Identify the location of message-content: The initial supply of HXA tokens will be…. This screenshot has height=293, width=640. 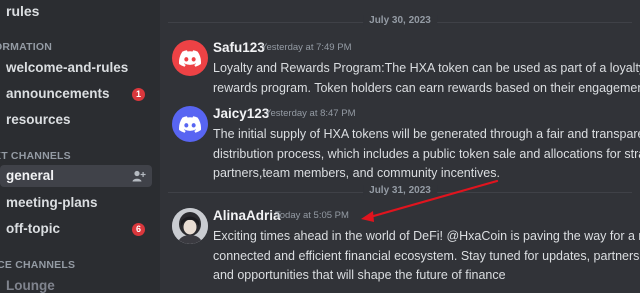
(426, 154).